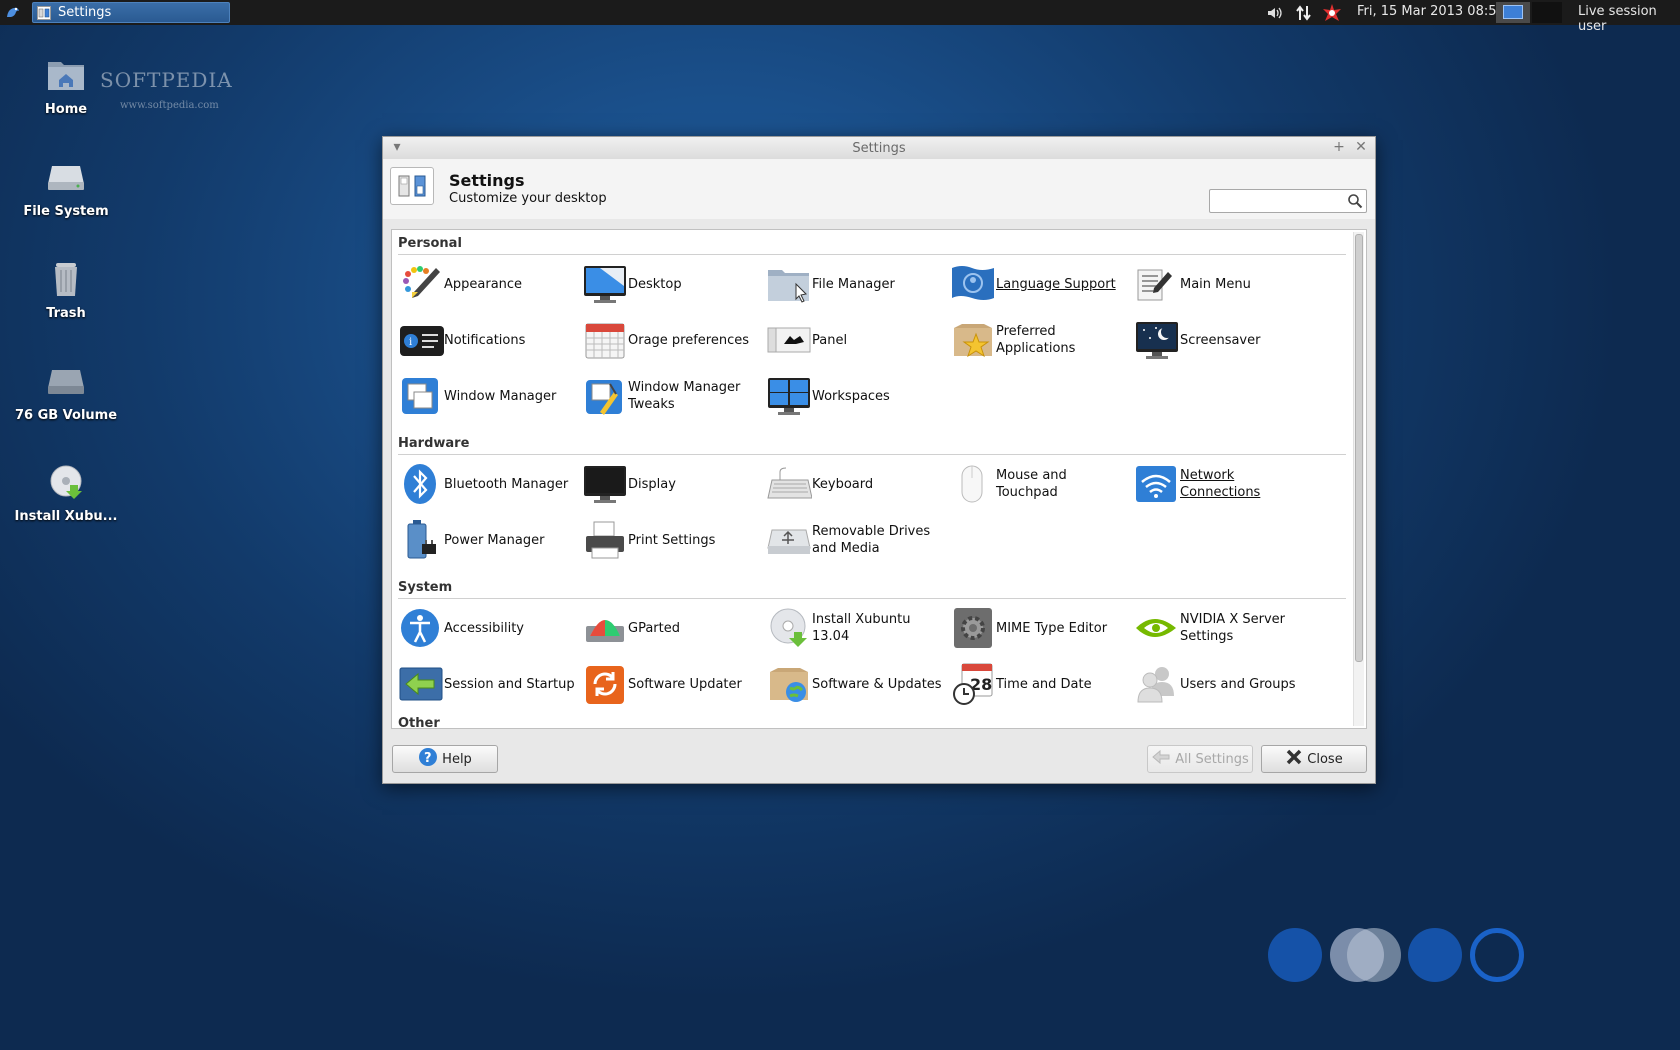  I want to click on item-notifications: i Notifications, so click(488, 340).